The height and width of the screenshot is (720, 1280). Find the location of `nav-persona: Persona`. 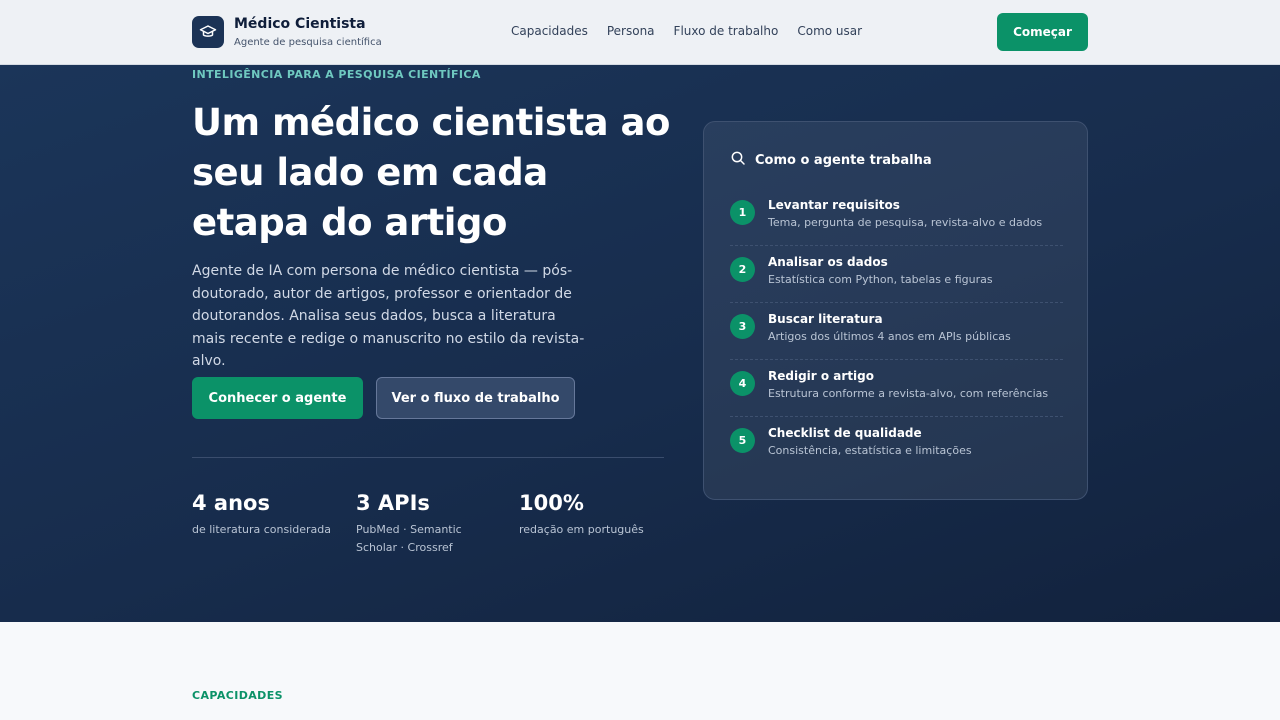

nav-persona: Persona is located at coordinates (631, 31).